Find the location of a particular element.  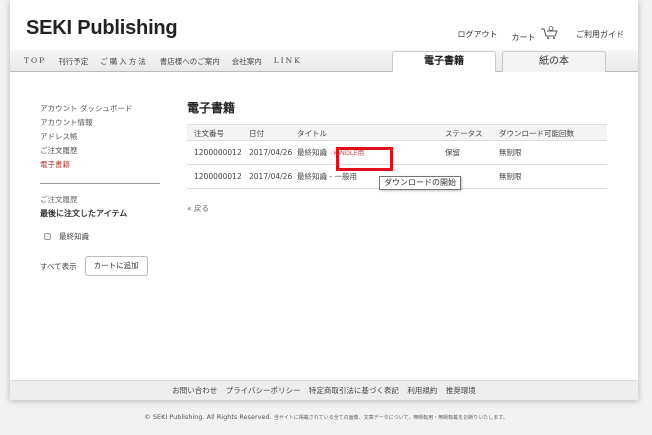

sidebar-item-order-history: ご注文履歴 is located at coordinates (110, 151).